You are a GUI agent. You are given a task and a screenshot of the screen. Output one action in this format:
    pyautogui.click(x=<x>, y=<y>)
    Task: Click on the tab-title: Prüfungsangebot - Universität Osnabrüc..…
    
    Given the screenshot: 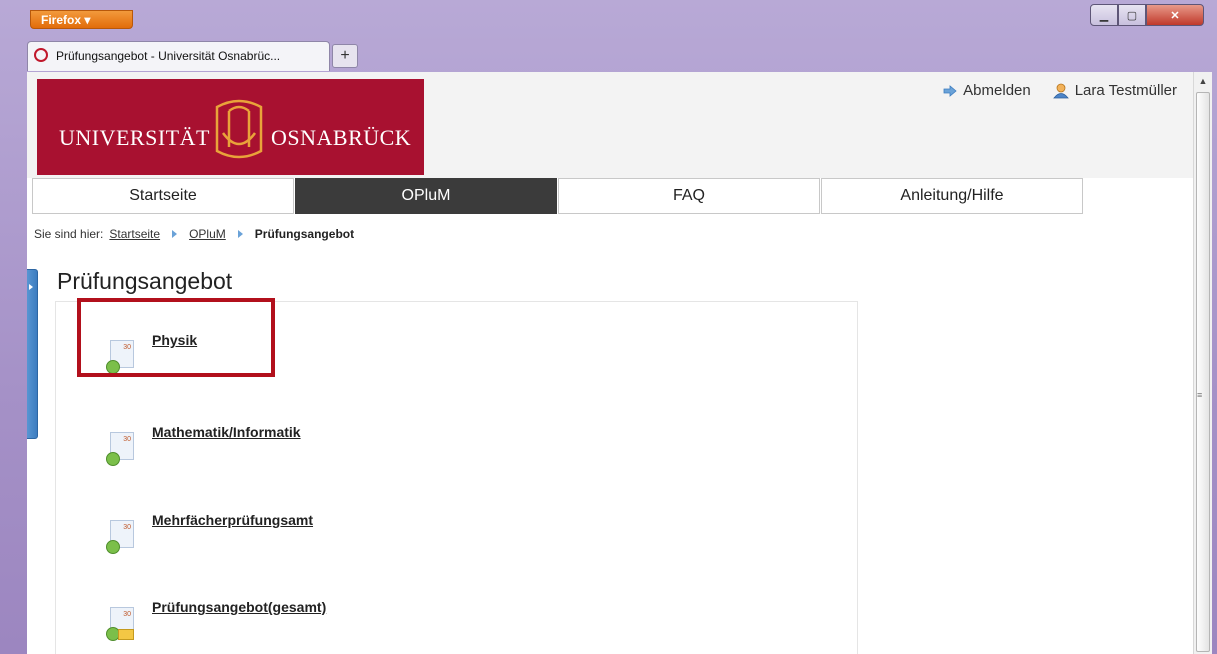 What is the action you would take?
    pyautogui.click(x=168, y=56)
    